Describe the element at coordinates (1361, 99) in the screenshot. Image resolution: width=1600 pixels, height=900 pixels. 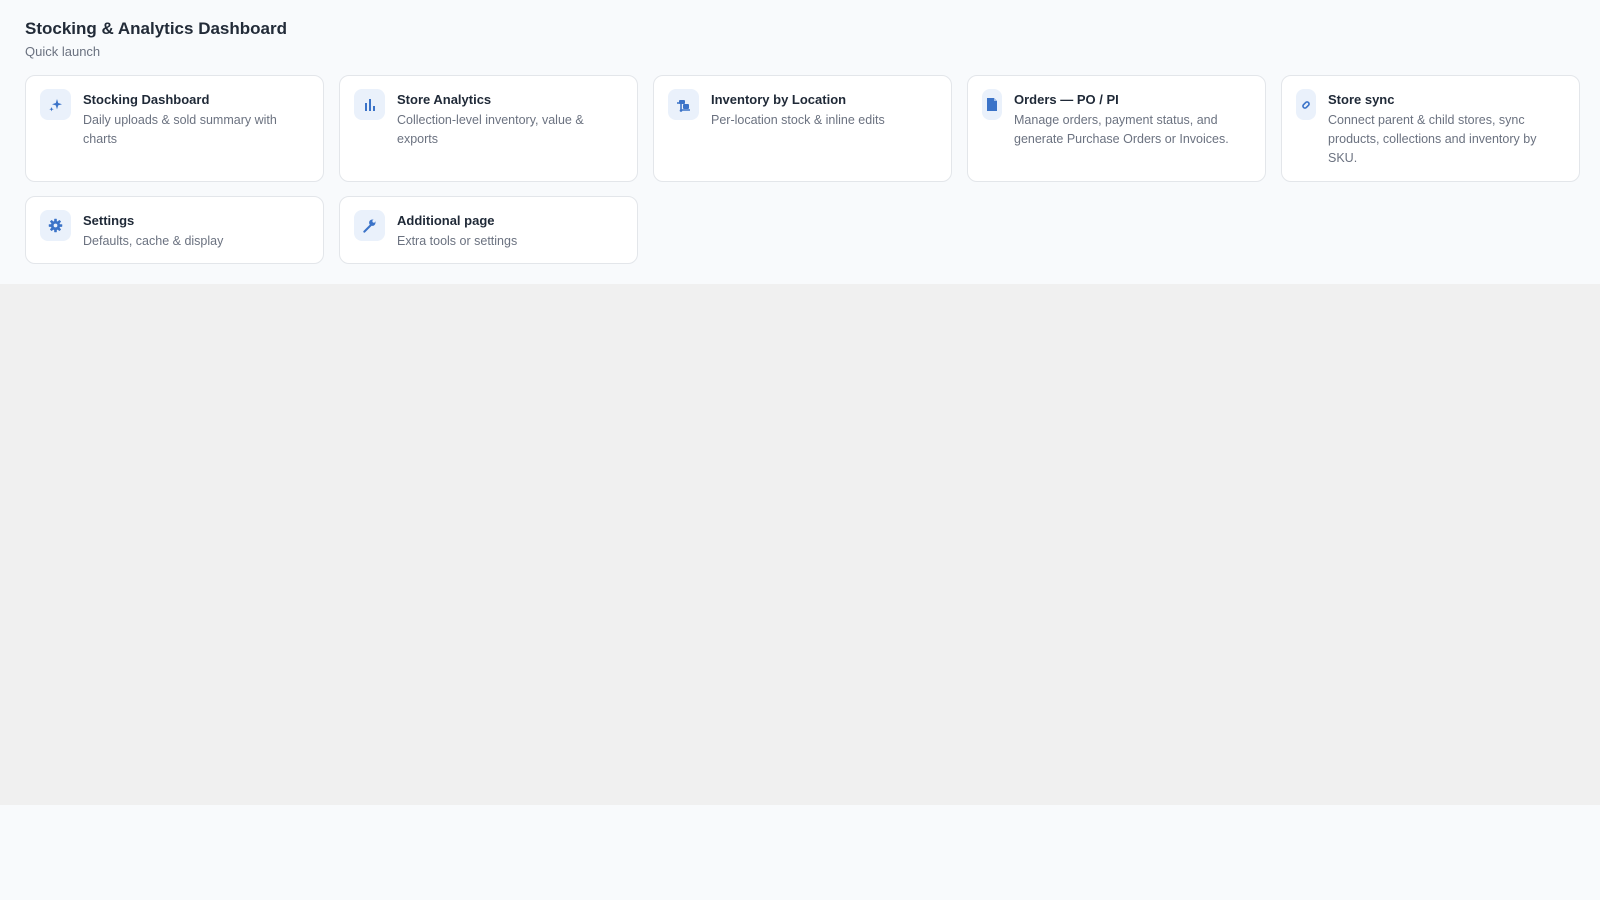
I see `card-title: Store sync` at that location.